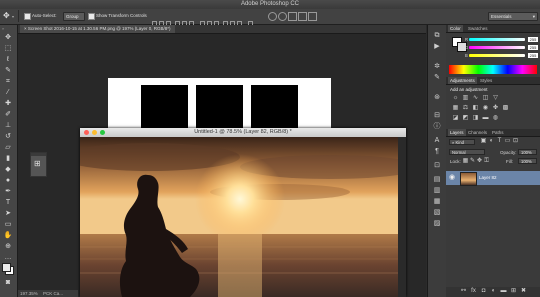 This screenshot has width=540, height=297. I want to click on layer-name: Layer 82, so click(488, 177).